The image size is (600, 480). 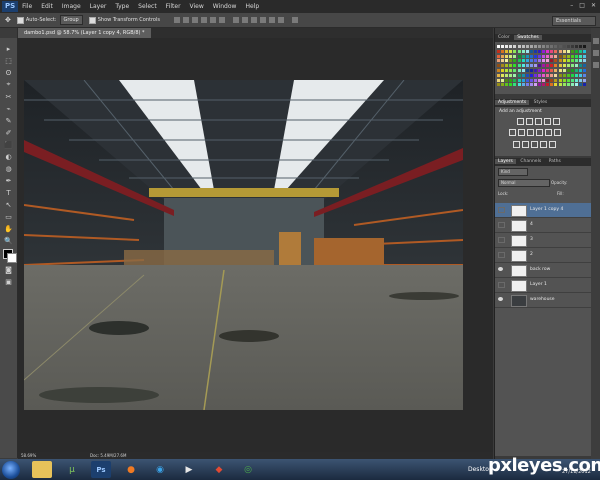 What do you see at coordinates (543, 255) in the screenshot?
I see `layer-row: 2` at bounding box center [543, 255].